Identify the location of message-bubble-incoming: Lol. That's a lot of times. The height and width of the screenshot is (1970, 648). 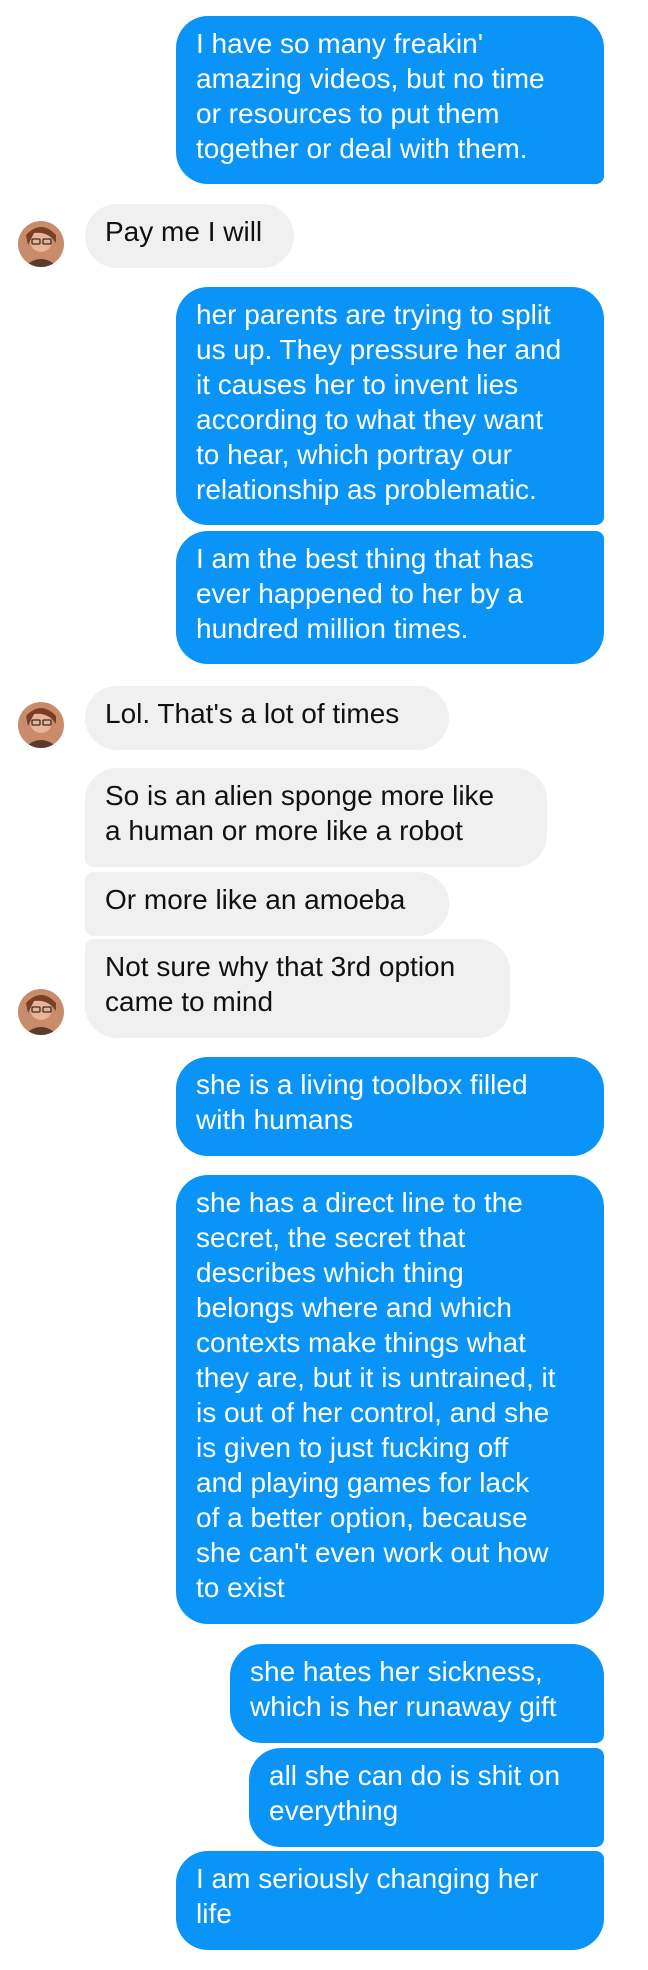
(267, 718).